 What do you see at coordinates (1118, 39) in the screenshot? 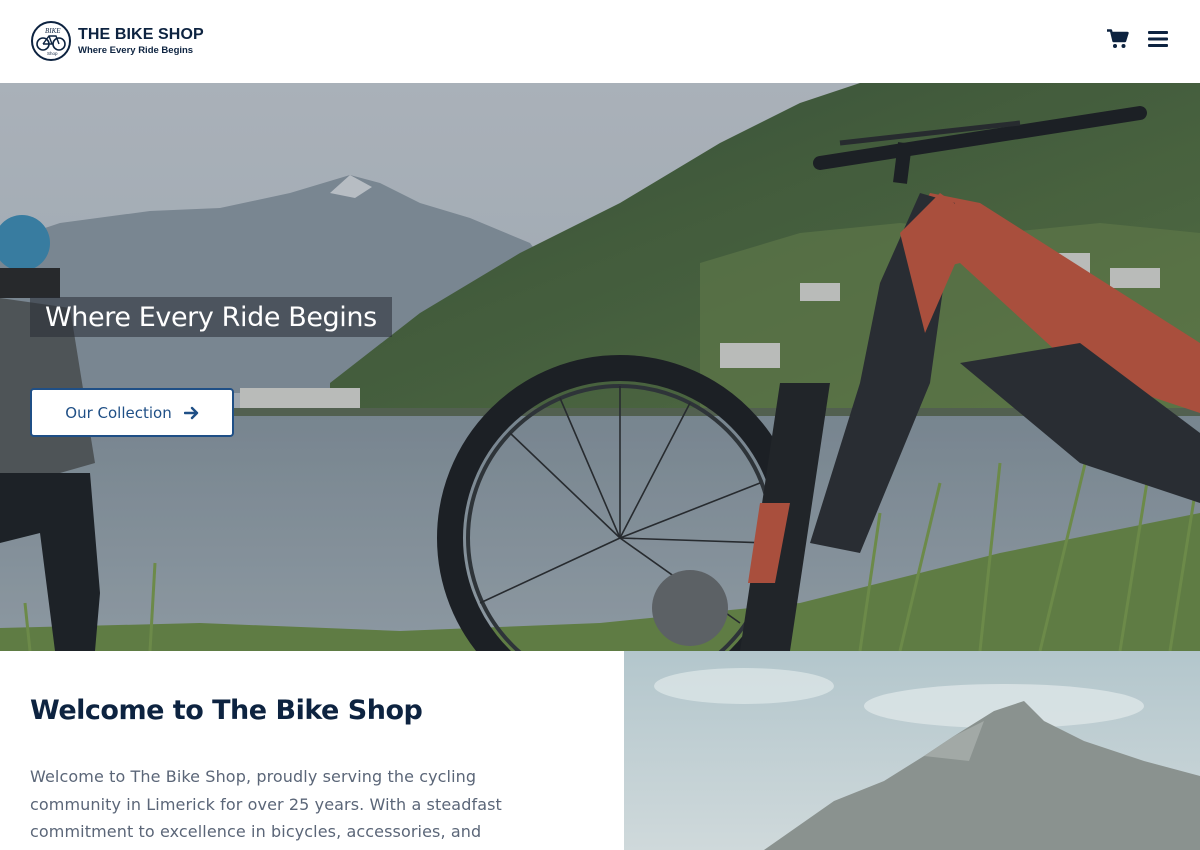
I see `shopping-cart-icon` at bounding box center [1118, 39].